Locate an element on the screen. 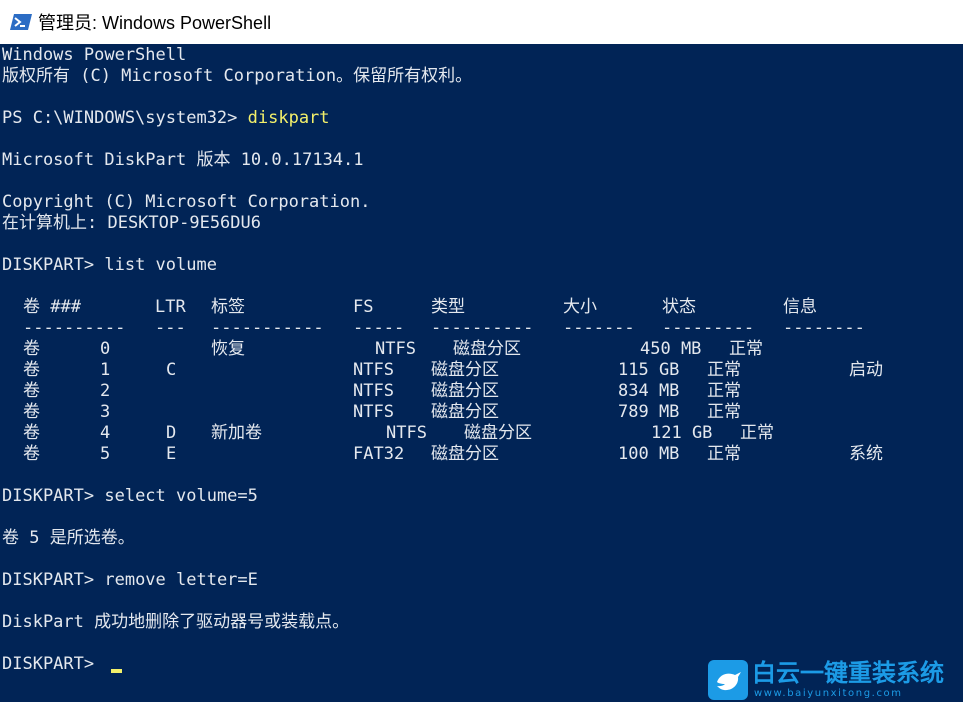  row-size: 100 MB is located at coordinates (649, 454).